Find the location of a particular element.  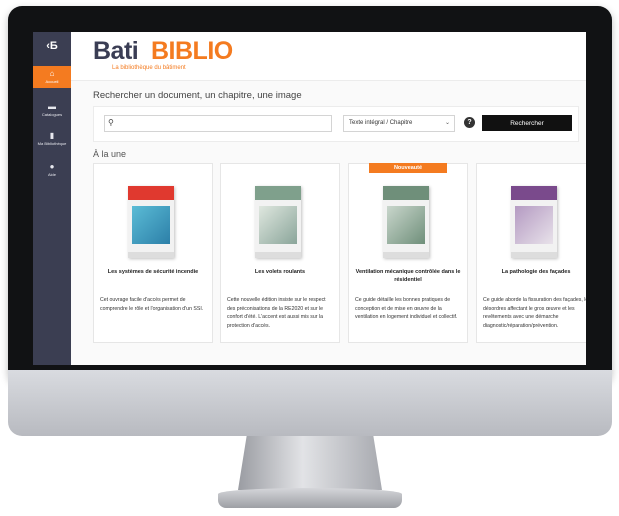

monitor-chin is located at coordinates (310, 403).